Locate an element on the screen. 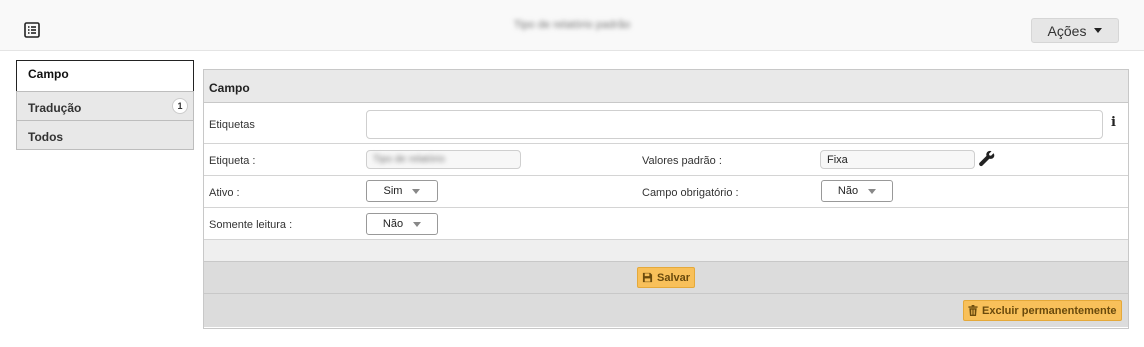 This screenshot has width=1144, height=347. actions-label: Ações is located at coordinates (1067, 30).